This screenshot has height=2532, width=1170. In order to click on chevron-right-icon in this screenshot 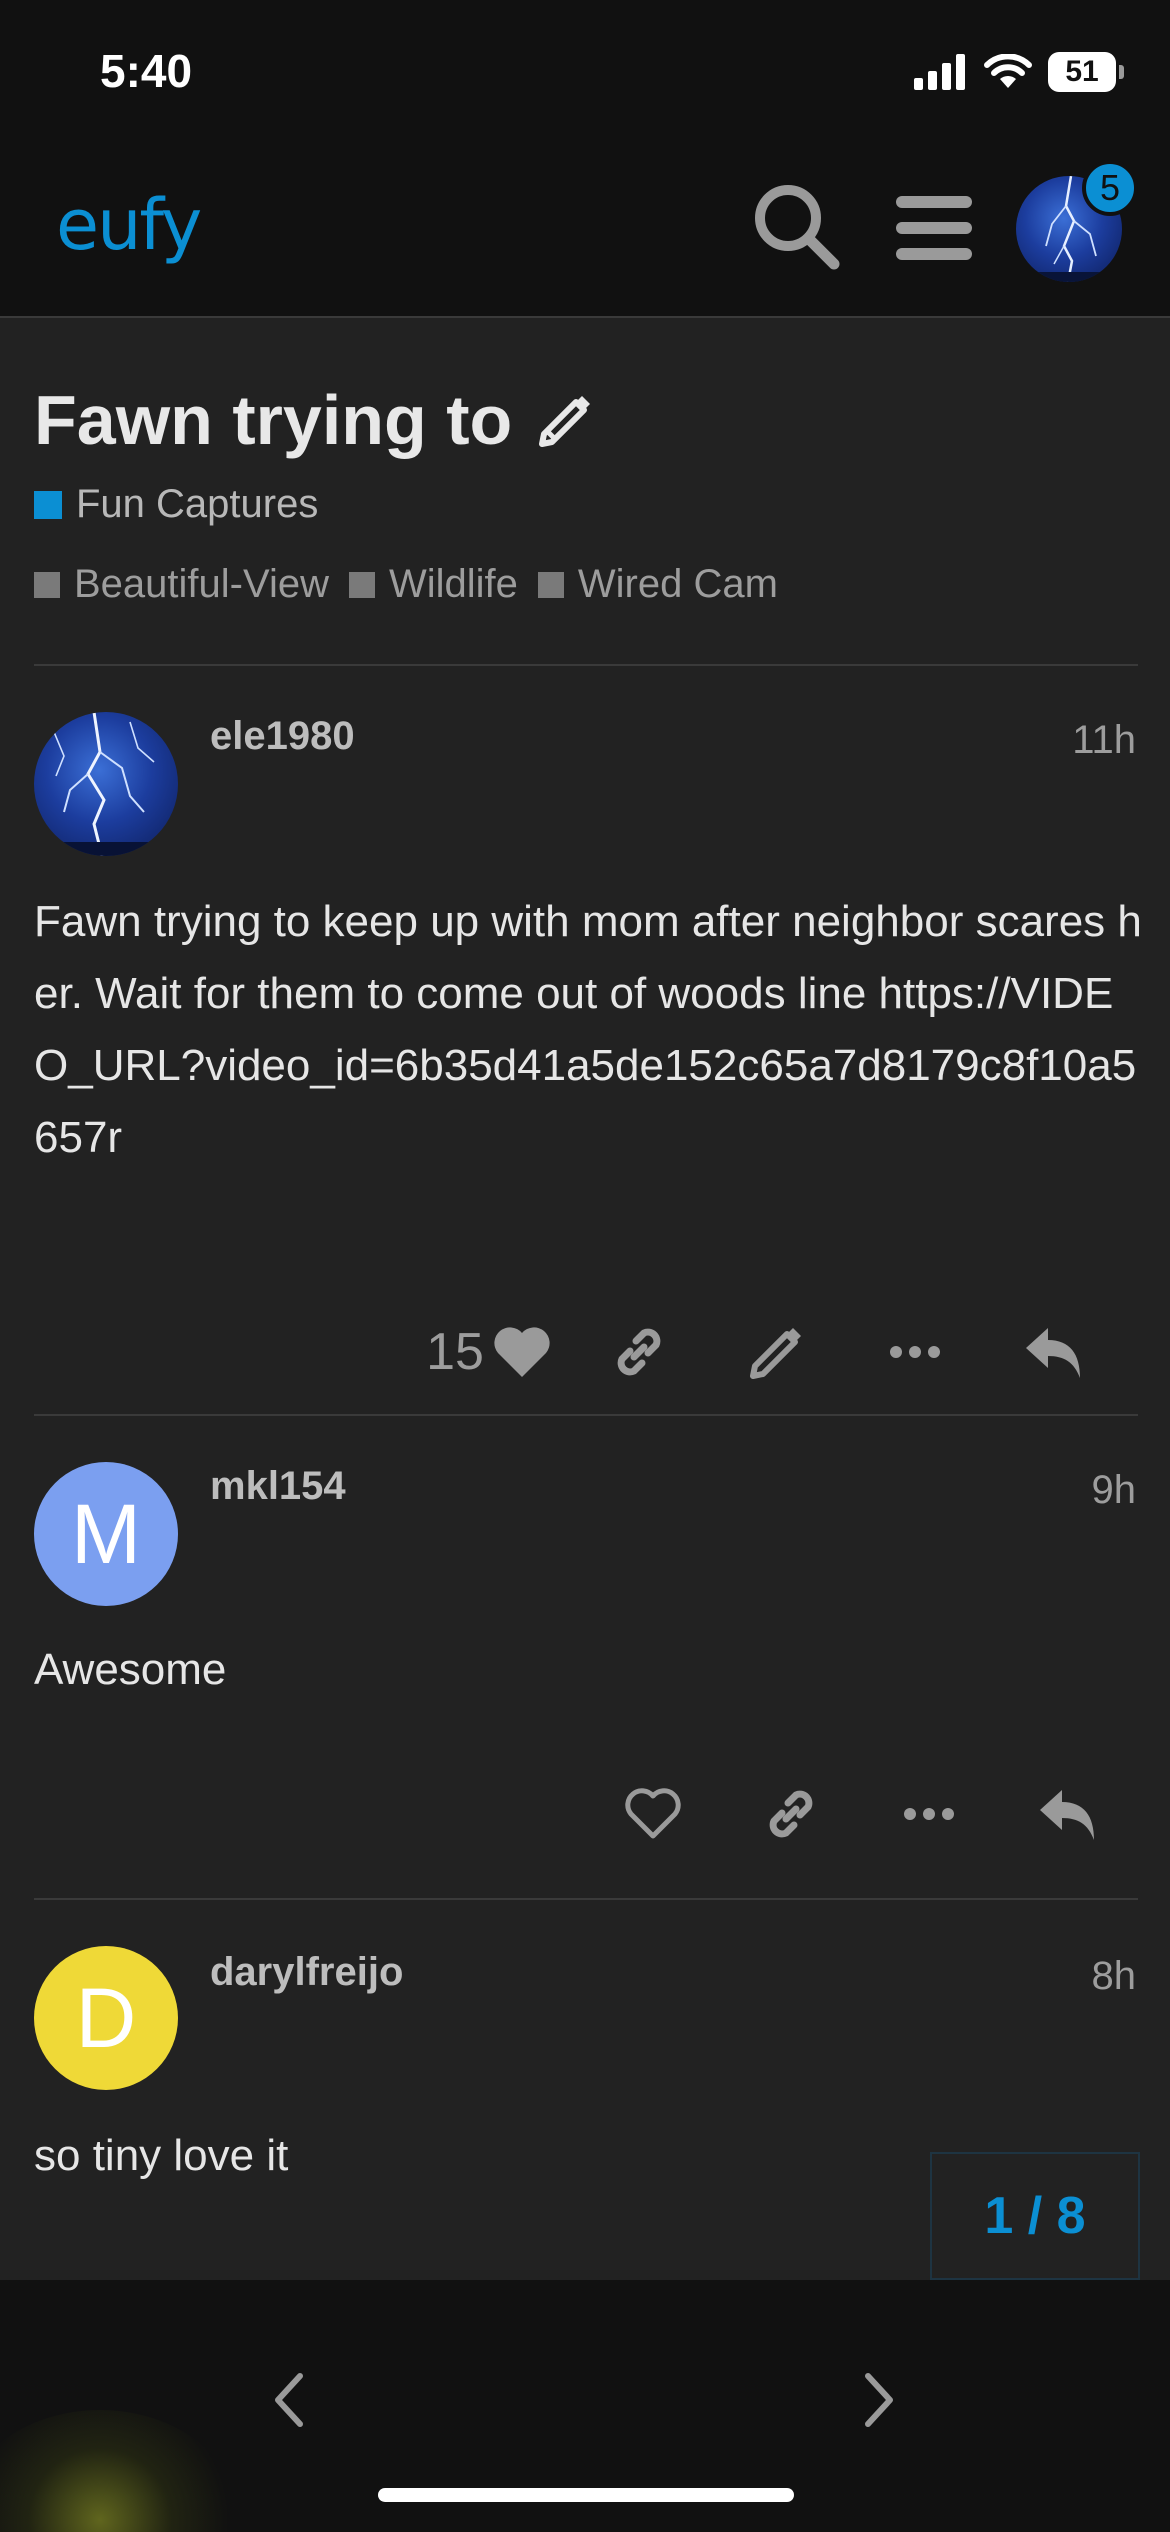, I will do `click(879, 2400)`.